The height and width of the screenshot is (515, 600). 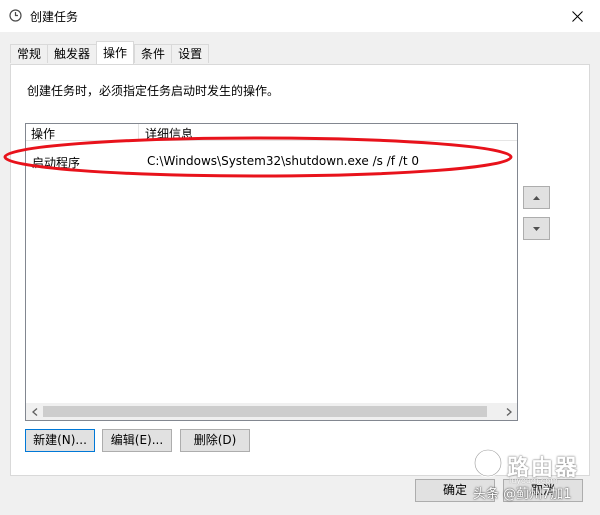 I want to click on tab-strip: 常规 触发器 操作 条件 设置, so click(x=110, y=52).